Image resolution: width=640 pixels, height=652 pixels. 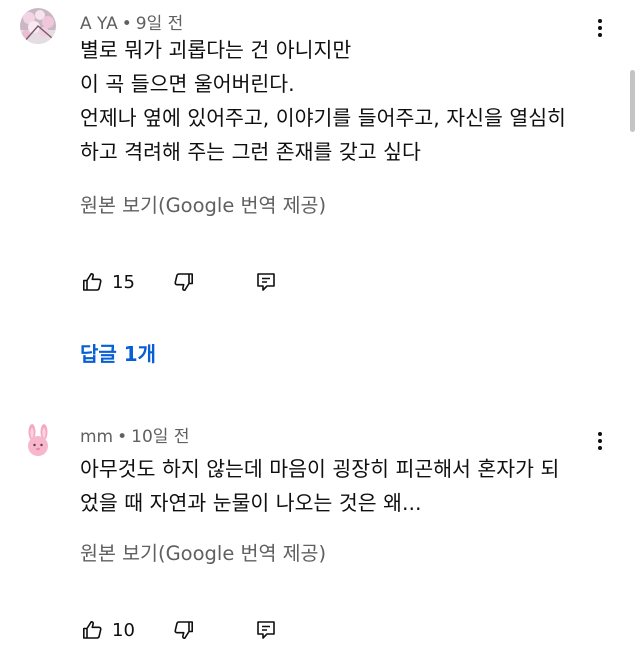 What do you see at coordinates (216, 50) in the screenshot?
I see `comment-line: 별로 뭐가 괴롭다는 건 아니지만` at bounding box center [216, 50].